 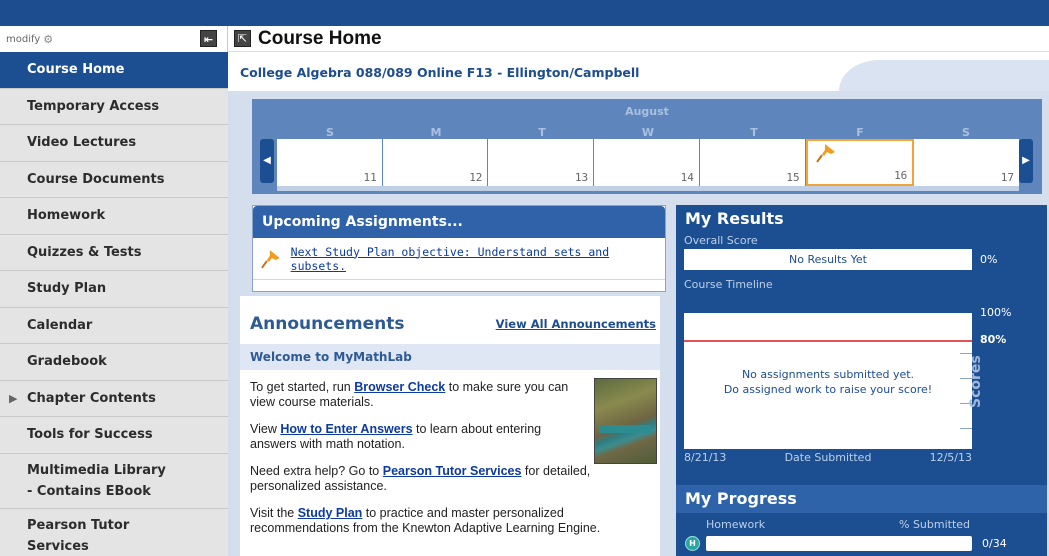 What do you see at coordinates (734, 218) in the screenshot?
I see `my-results-title: My Results` at bounding box center [734, 218].